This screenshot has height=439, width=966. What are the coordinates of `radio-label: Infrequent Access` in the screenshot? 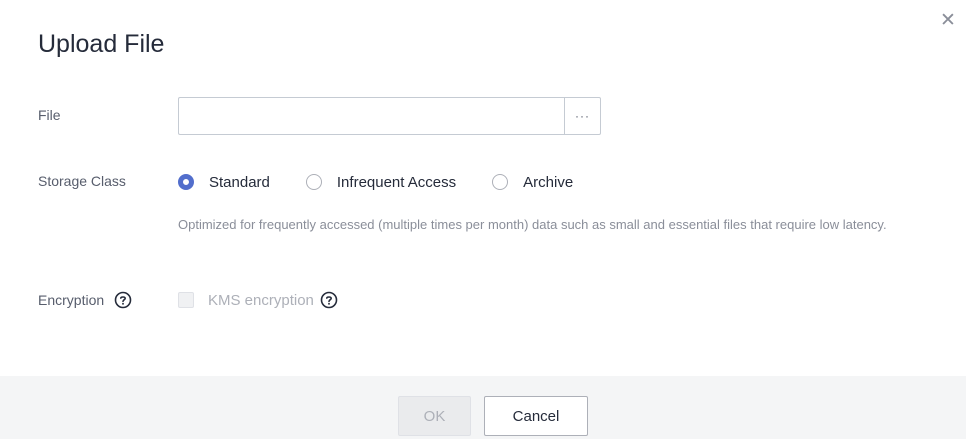 It's located at (396, 182).